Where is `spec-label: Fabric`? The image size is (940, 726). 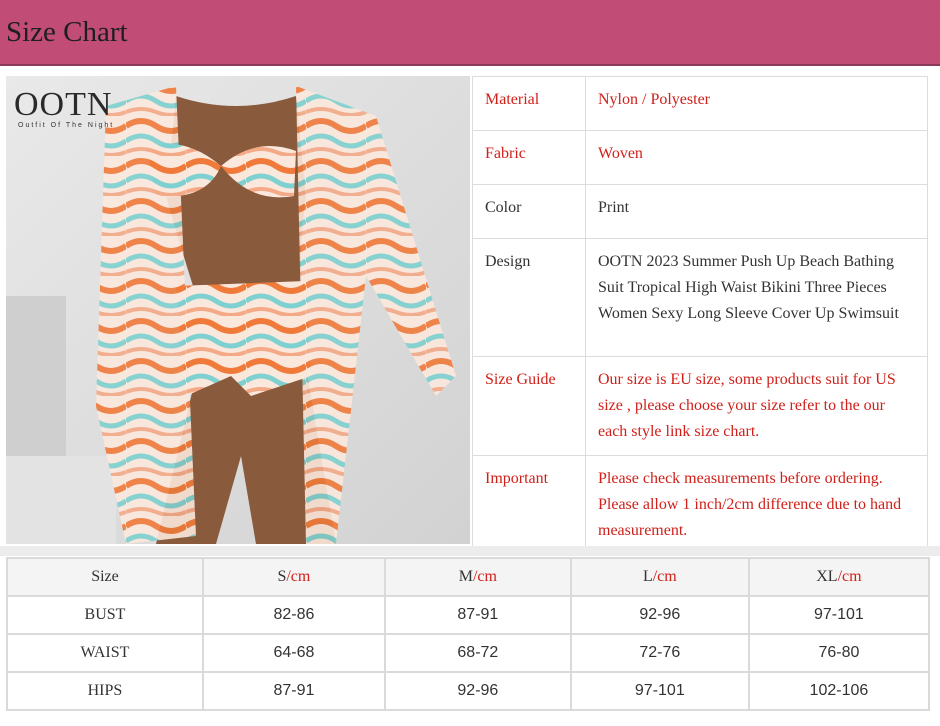
spec-label: Fabric is located at coordinates (529, 157).